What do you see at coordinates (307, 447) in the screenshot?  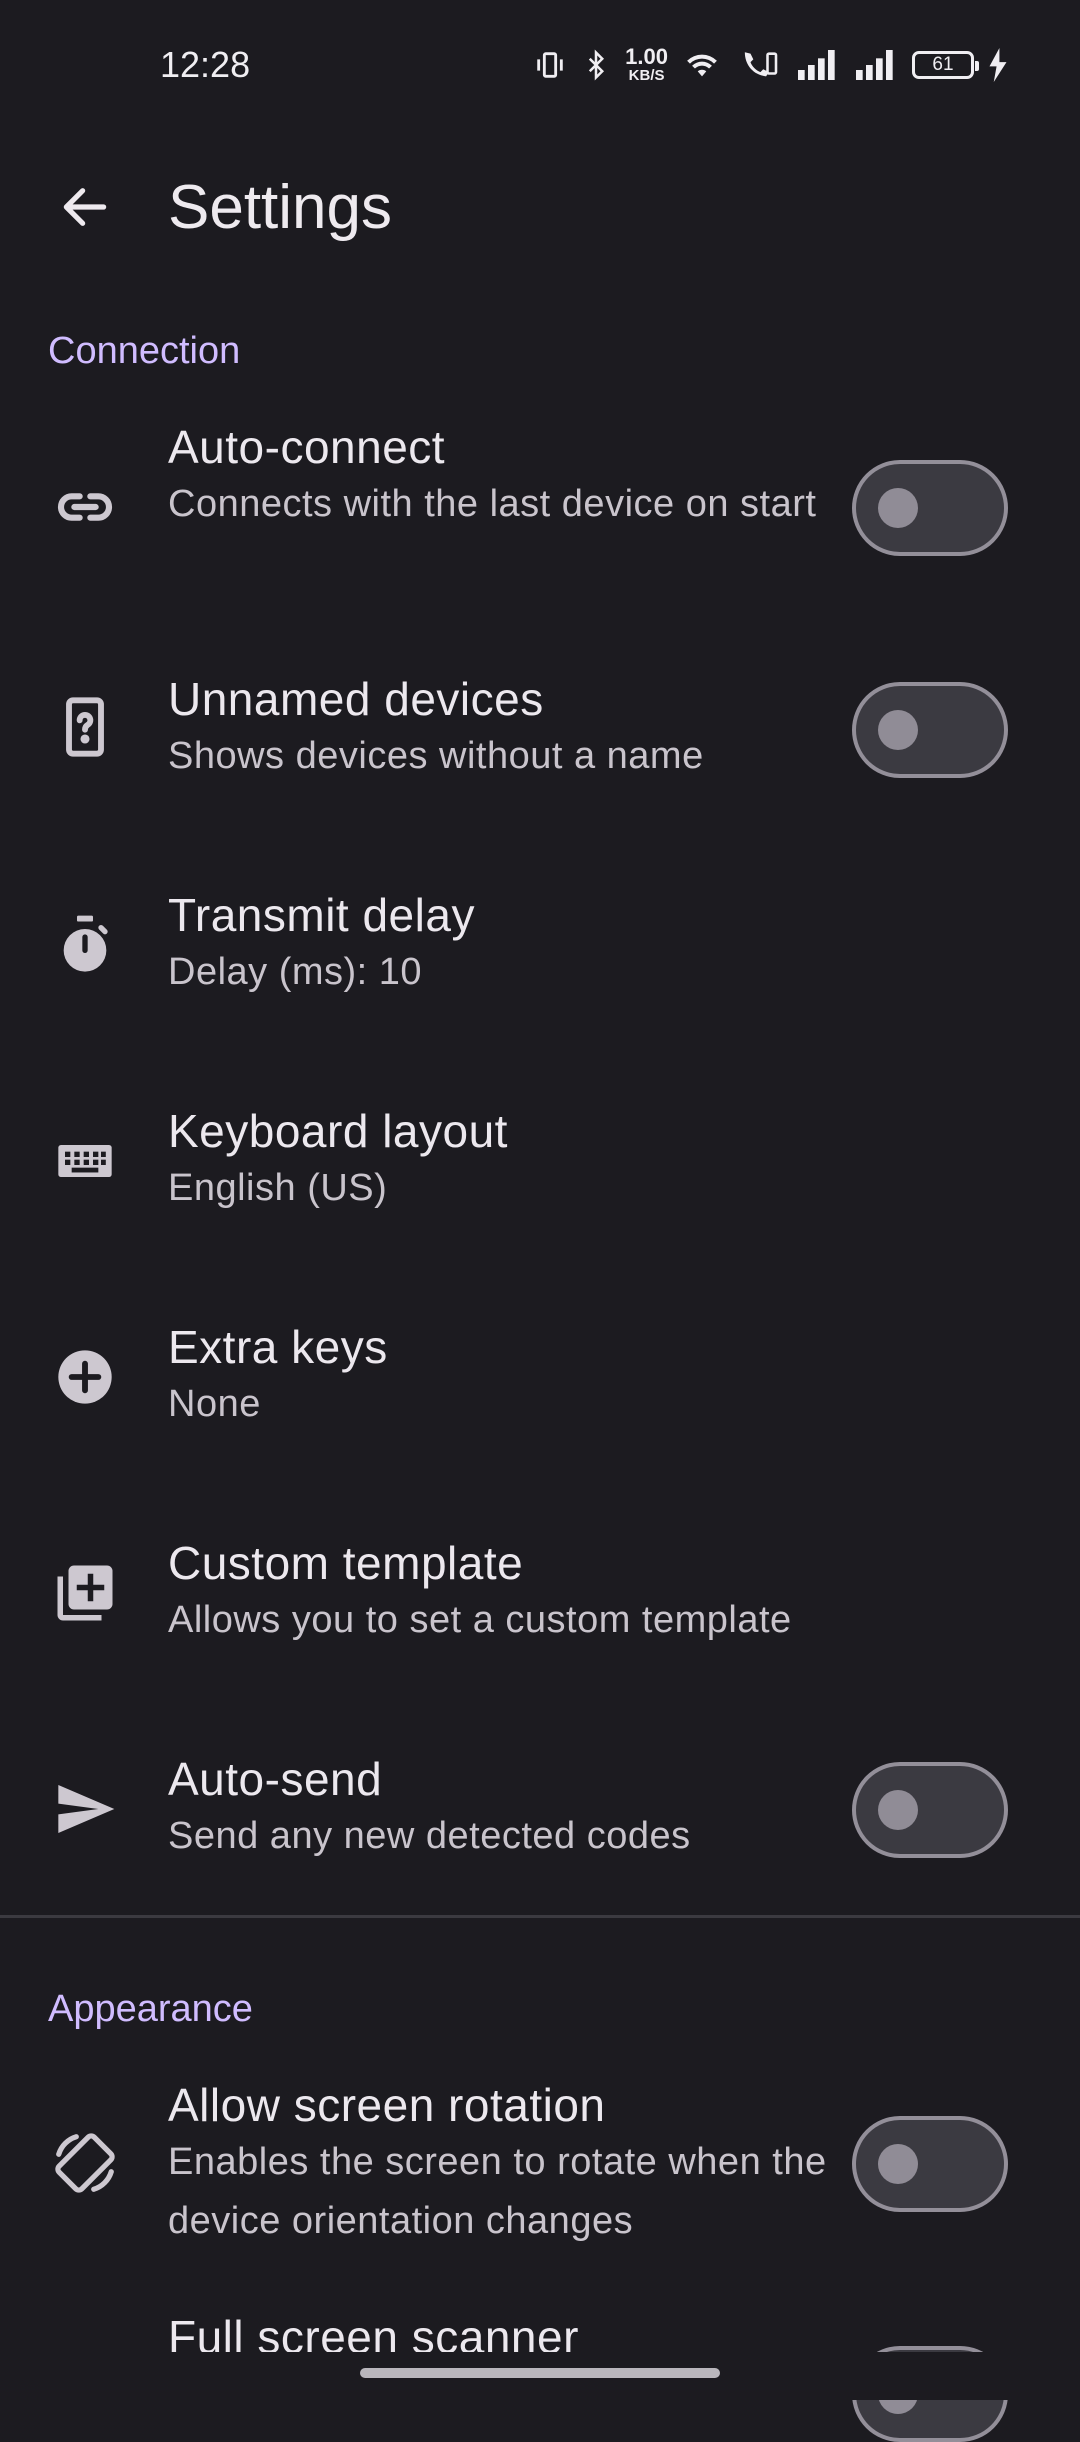 I see `setting-label: Auto-connect` at bounding box center [307, 447].